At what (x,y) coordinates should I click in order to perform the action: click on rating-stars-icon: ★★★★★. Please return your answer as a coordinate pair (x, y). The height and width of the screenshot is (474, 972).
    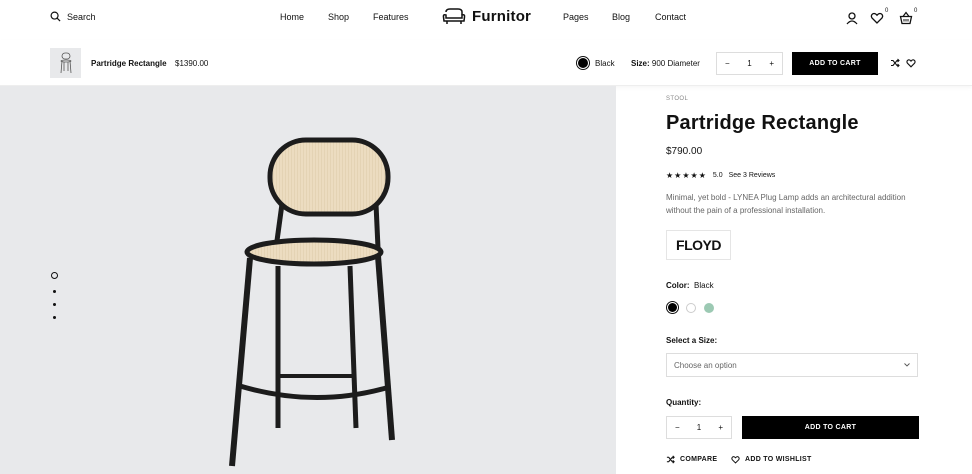
    Looking at the image, I should click on (686, 175).